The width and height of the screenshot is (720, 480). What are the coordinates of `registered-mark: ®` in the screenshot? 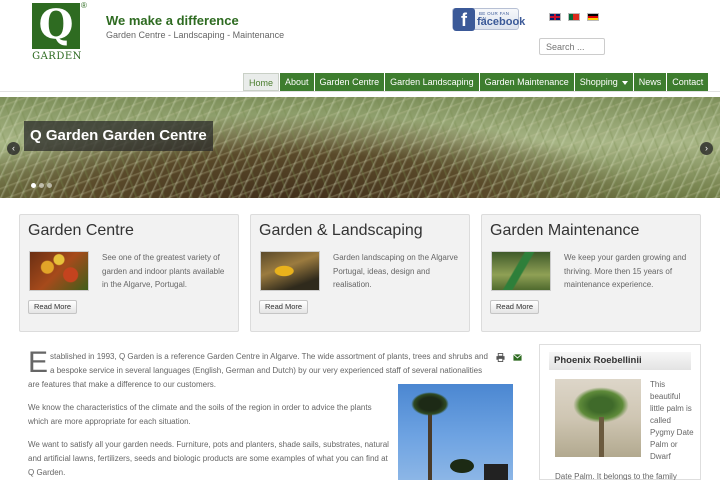 It's located at (84, 5).